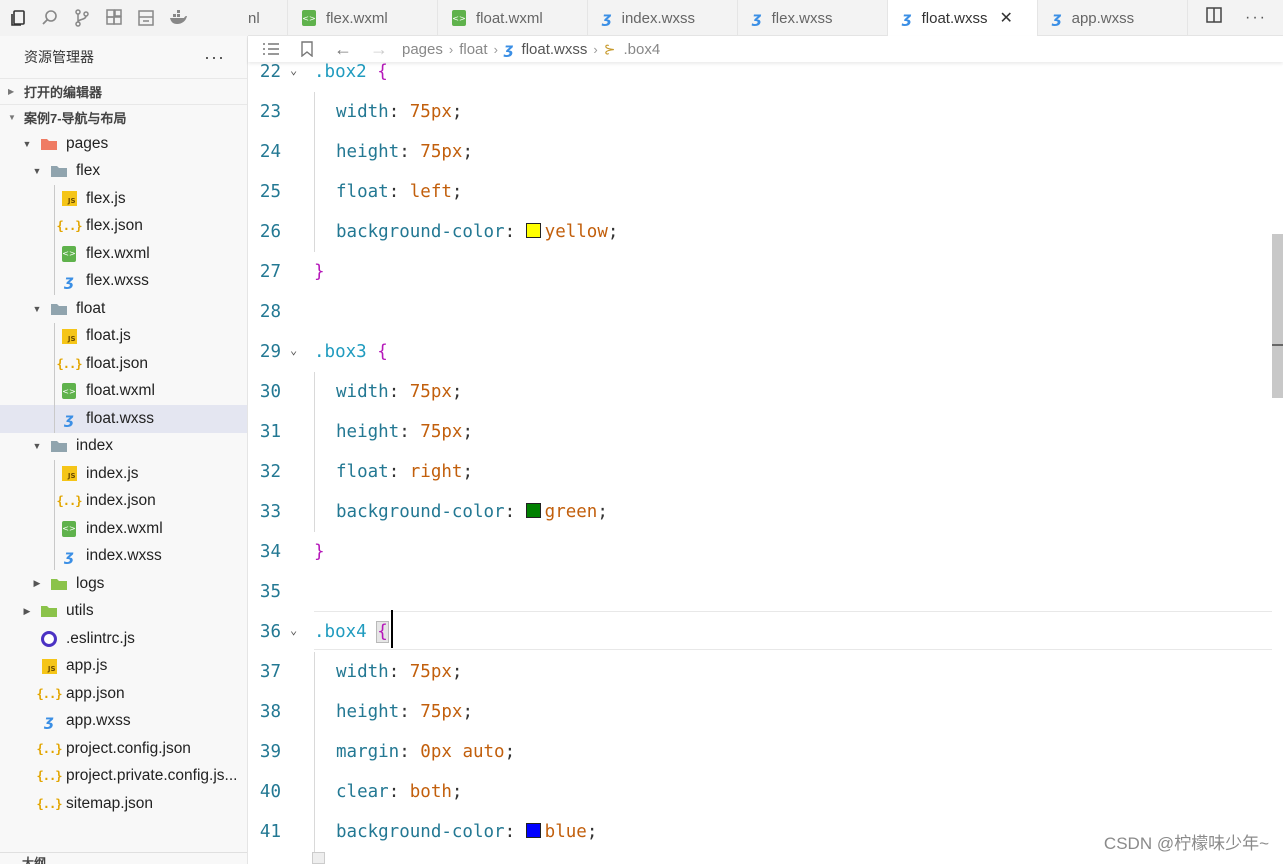 This screenshot has width=1283, height=864. Describe the element at coordinates (765, 641) in the screenshot. I see `code-line: 36 ⌄ .box4 {` at that location.